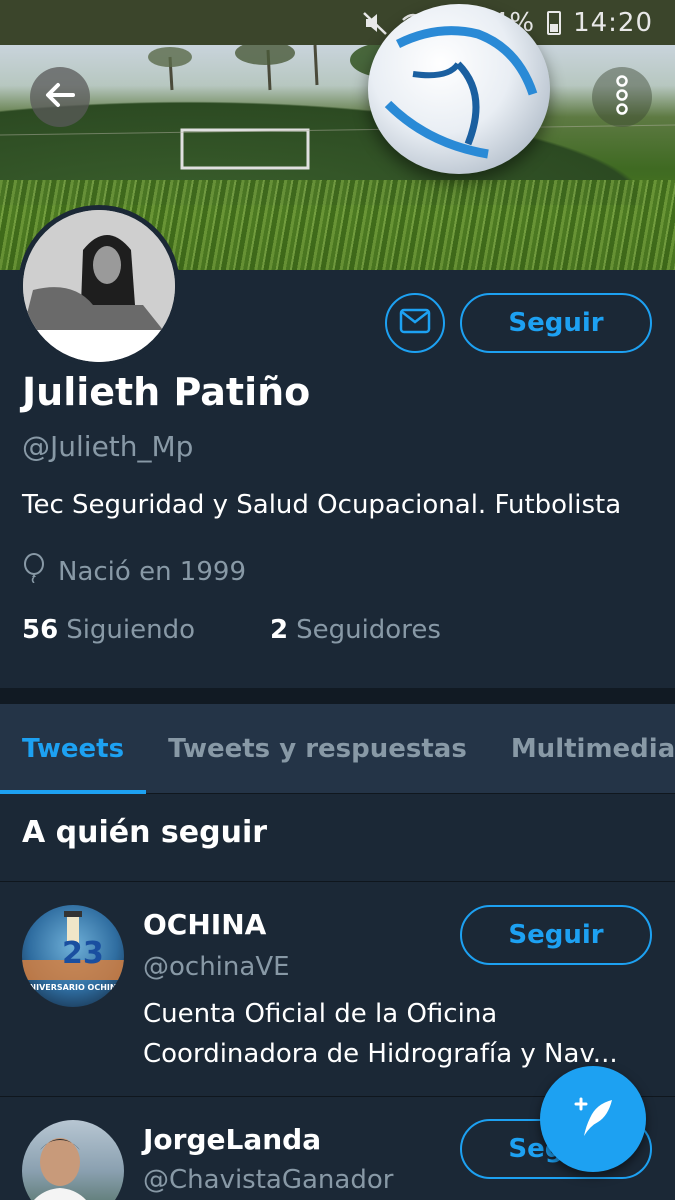  I want to click on suggestion-bio-line-1: Cuenta Oficial de la Oficina, so click(320, 1014).